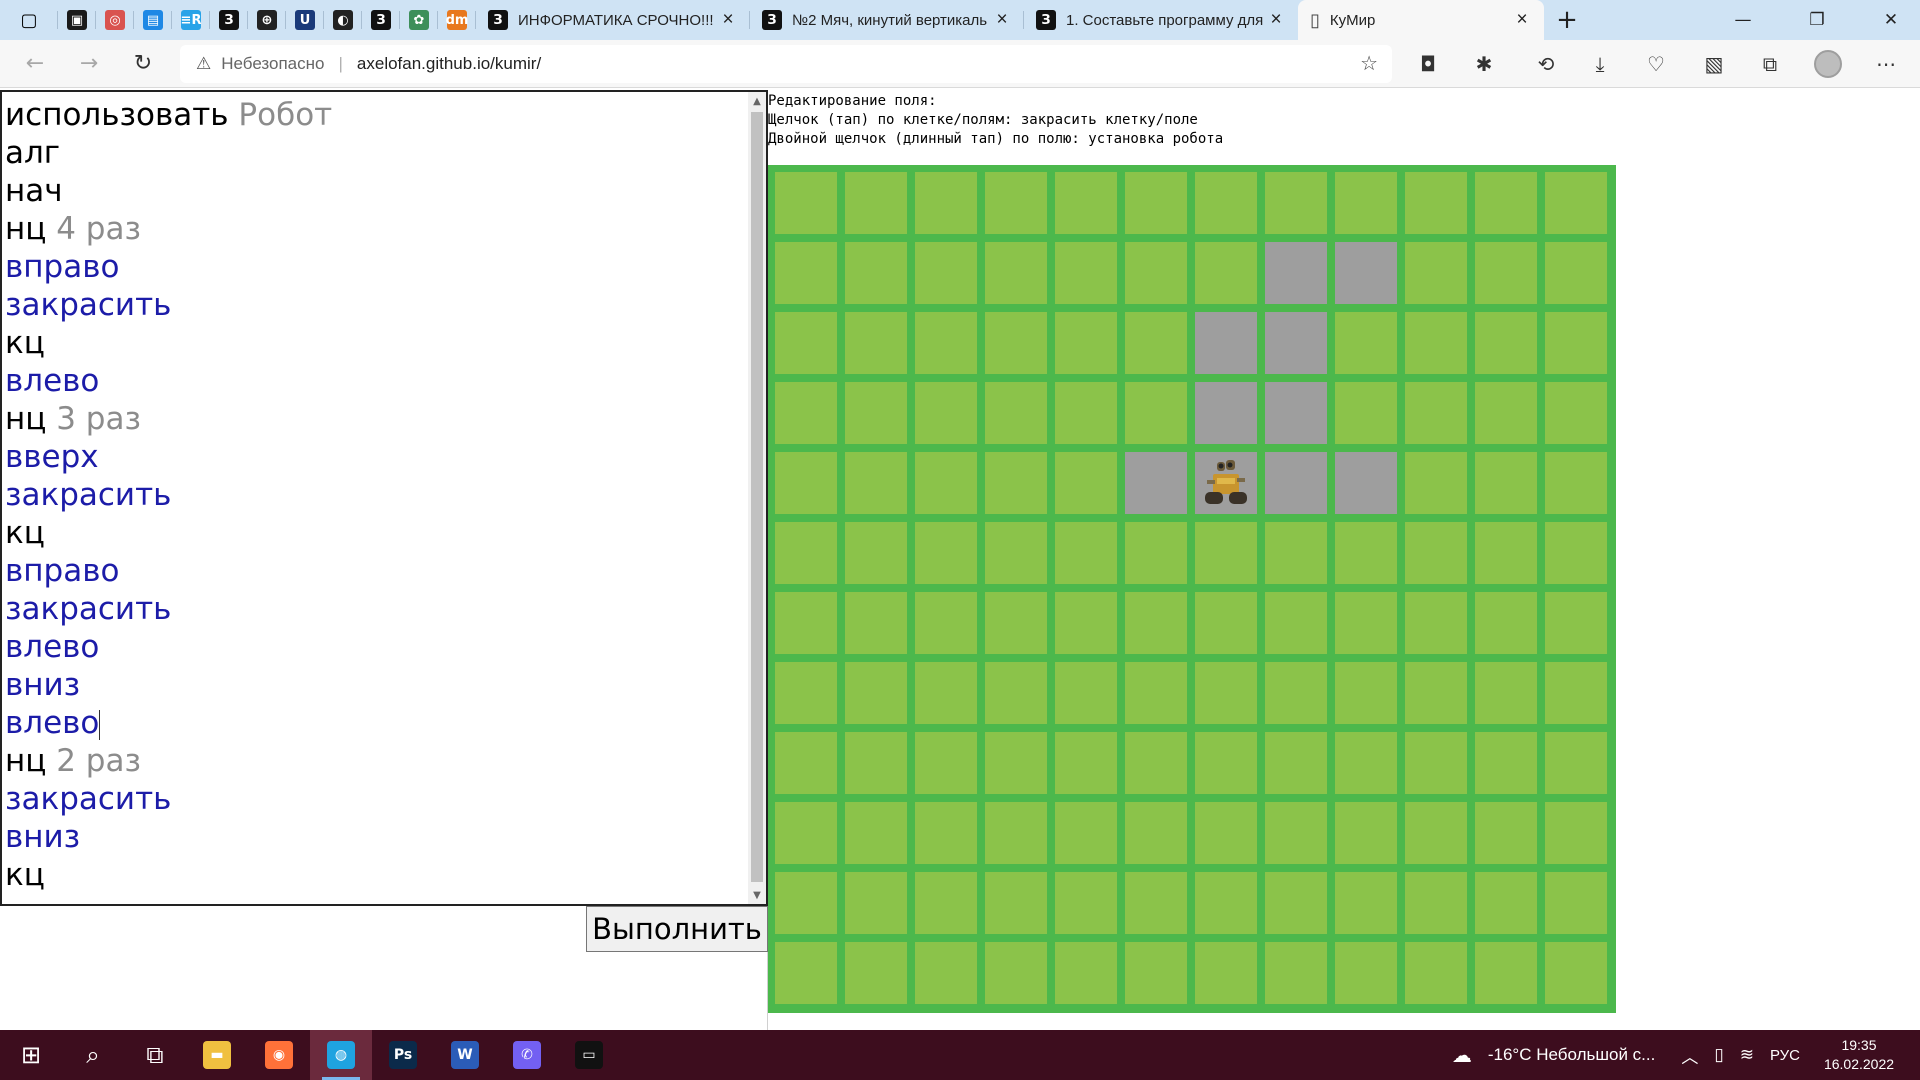 This screenshot has height=1080, width=1920. I want to click on robot-icon, so click(1226, 483).